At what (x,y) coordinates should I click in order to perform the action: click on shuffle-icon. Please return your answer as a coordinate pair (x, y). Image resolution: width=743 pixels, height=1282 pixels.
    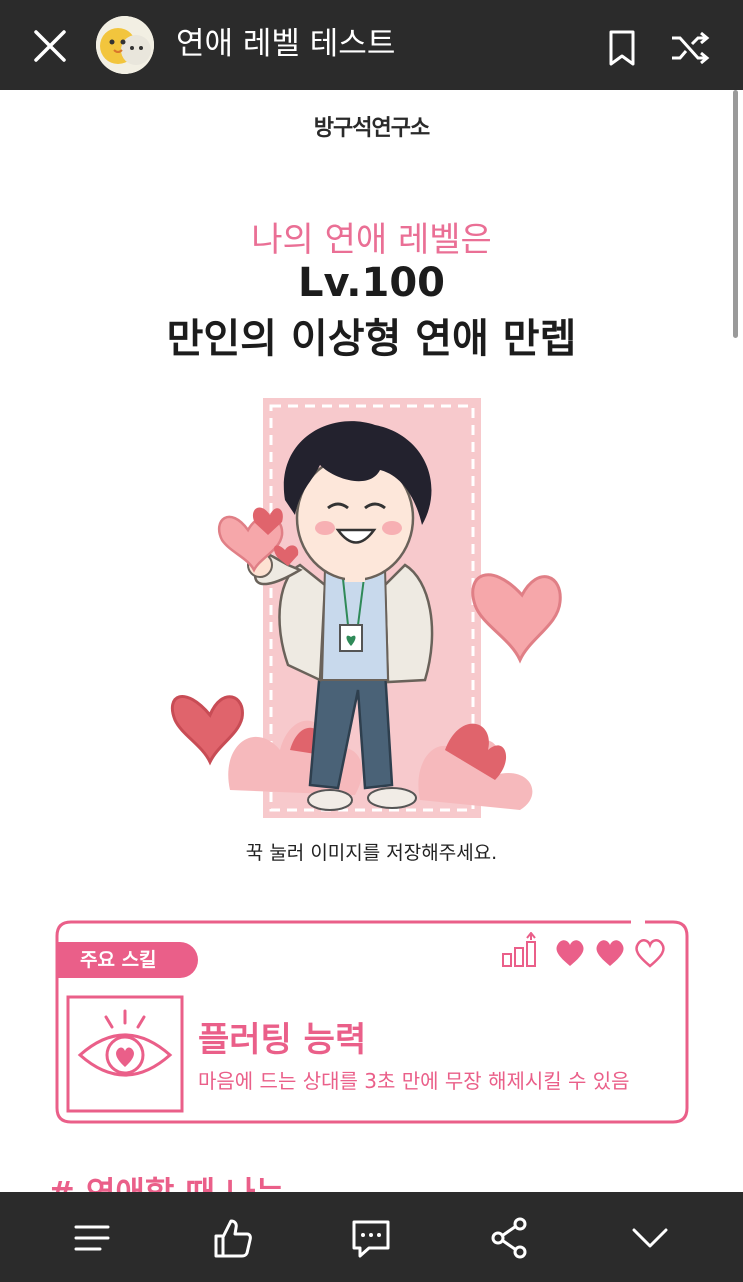
    Looking at the image, I should click on (690, 48).